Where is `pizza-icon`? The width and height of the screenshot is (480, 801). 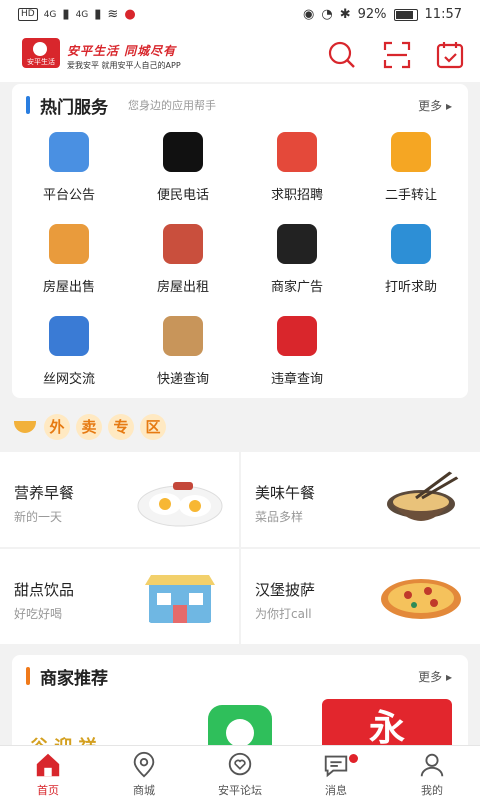
pizza-icon is located at coordinates (421, 599).